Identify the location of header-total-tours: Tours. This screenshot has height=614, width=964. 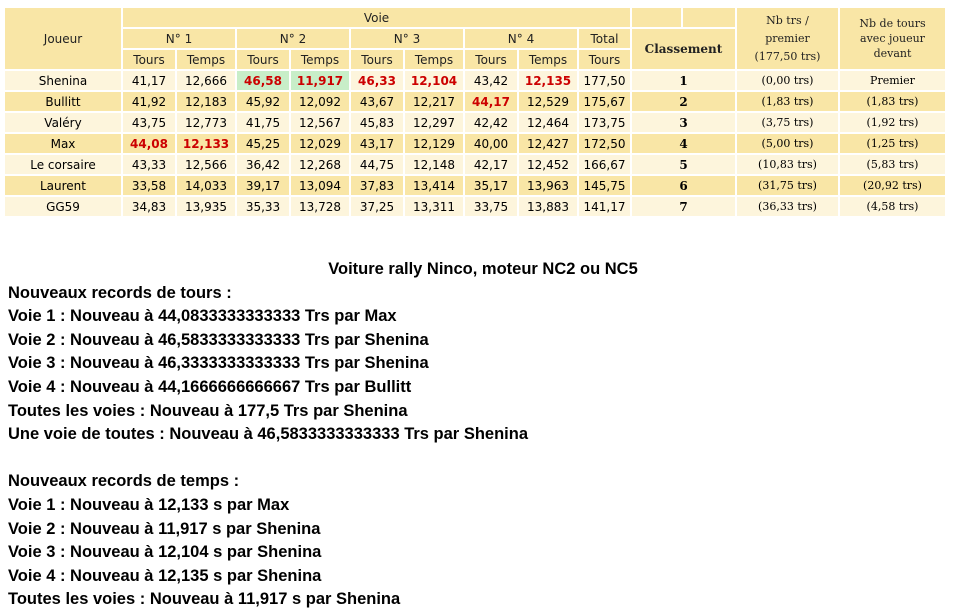
(604, 59).